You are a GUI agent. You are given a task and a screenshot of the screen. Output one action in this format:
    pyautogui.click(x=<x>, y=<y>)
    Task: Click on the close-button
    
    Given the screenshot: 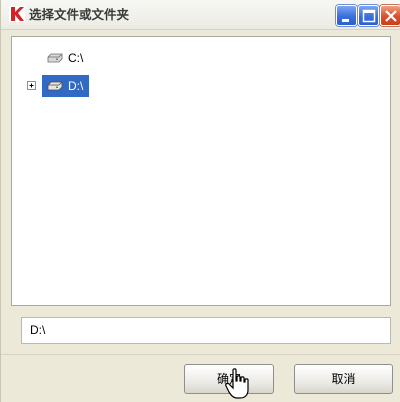 What is the action you would take?
    pyautogui.click(x=390, y=15)
    